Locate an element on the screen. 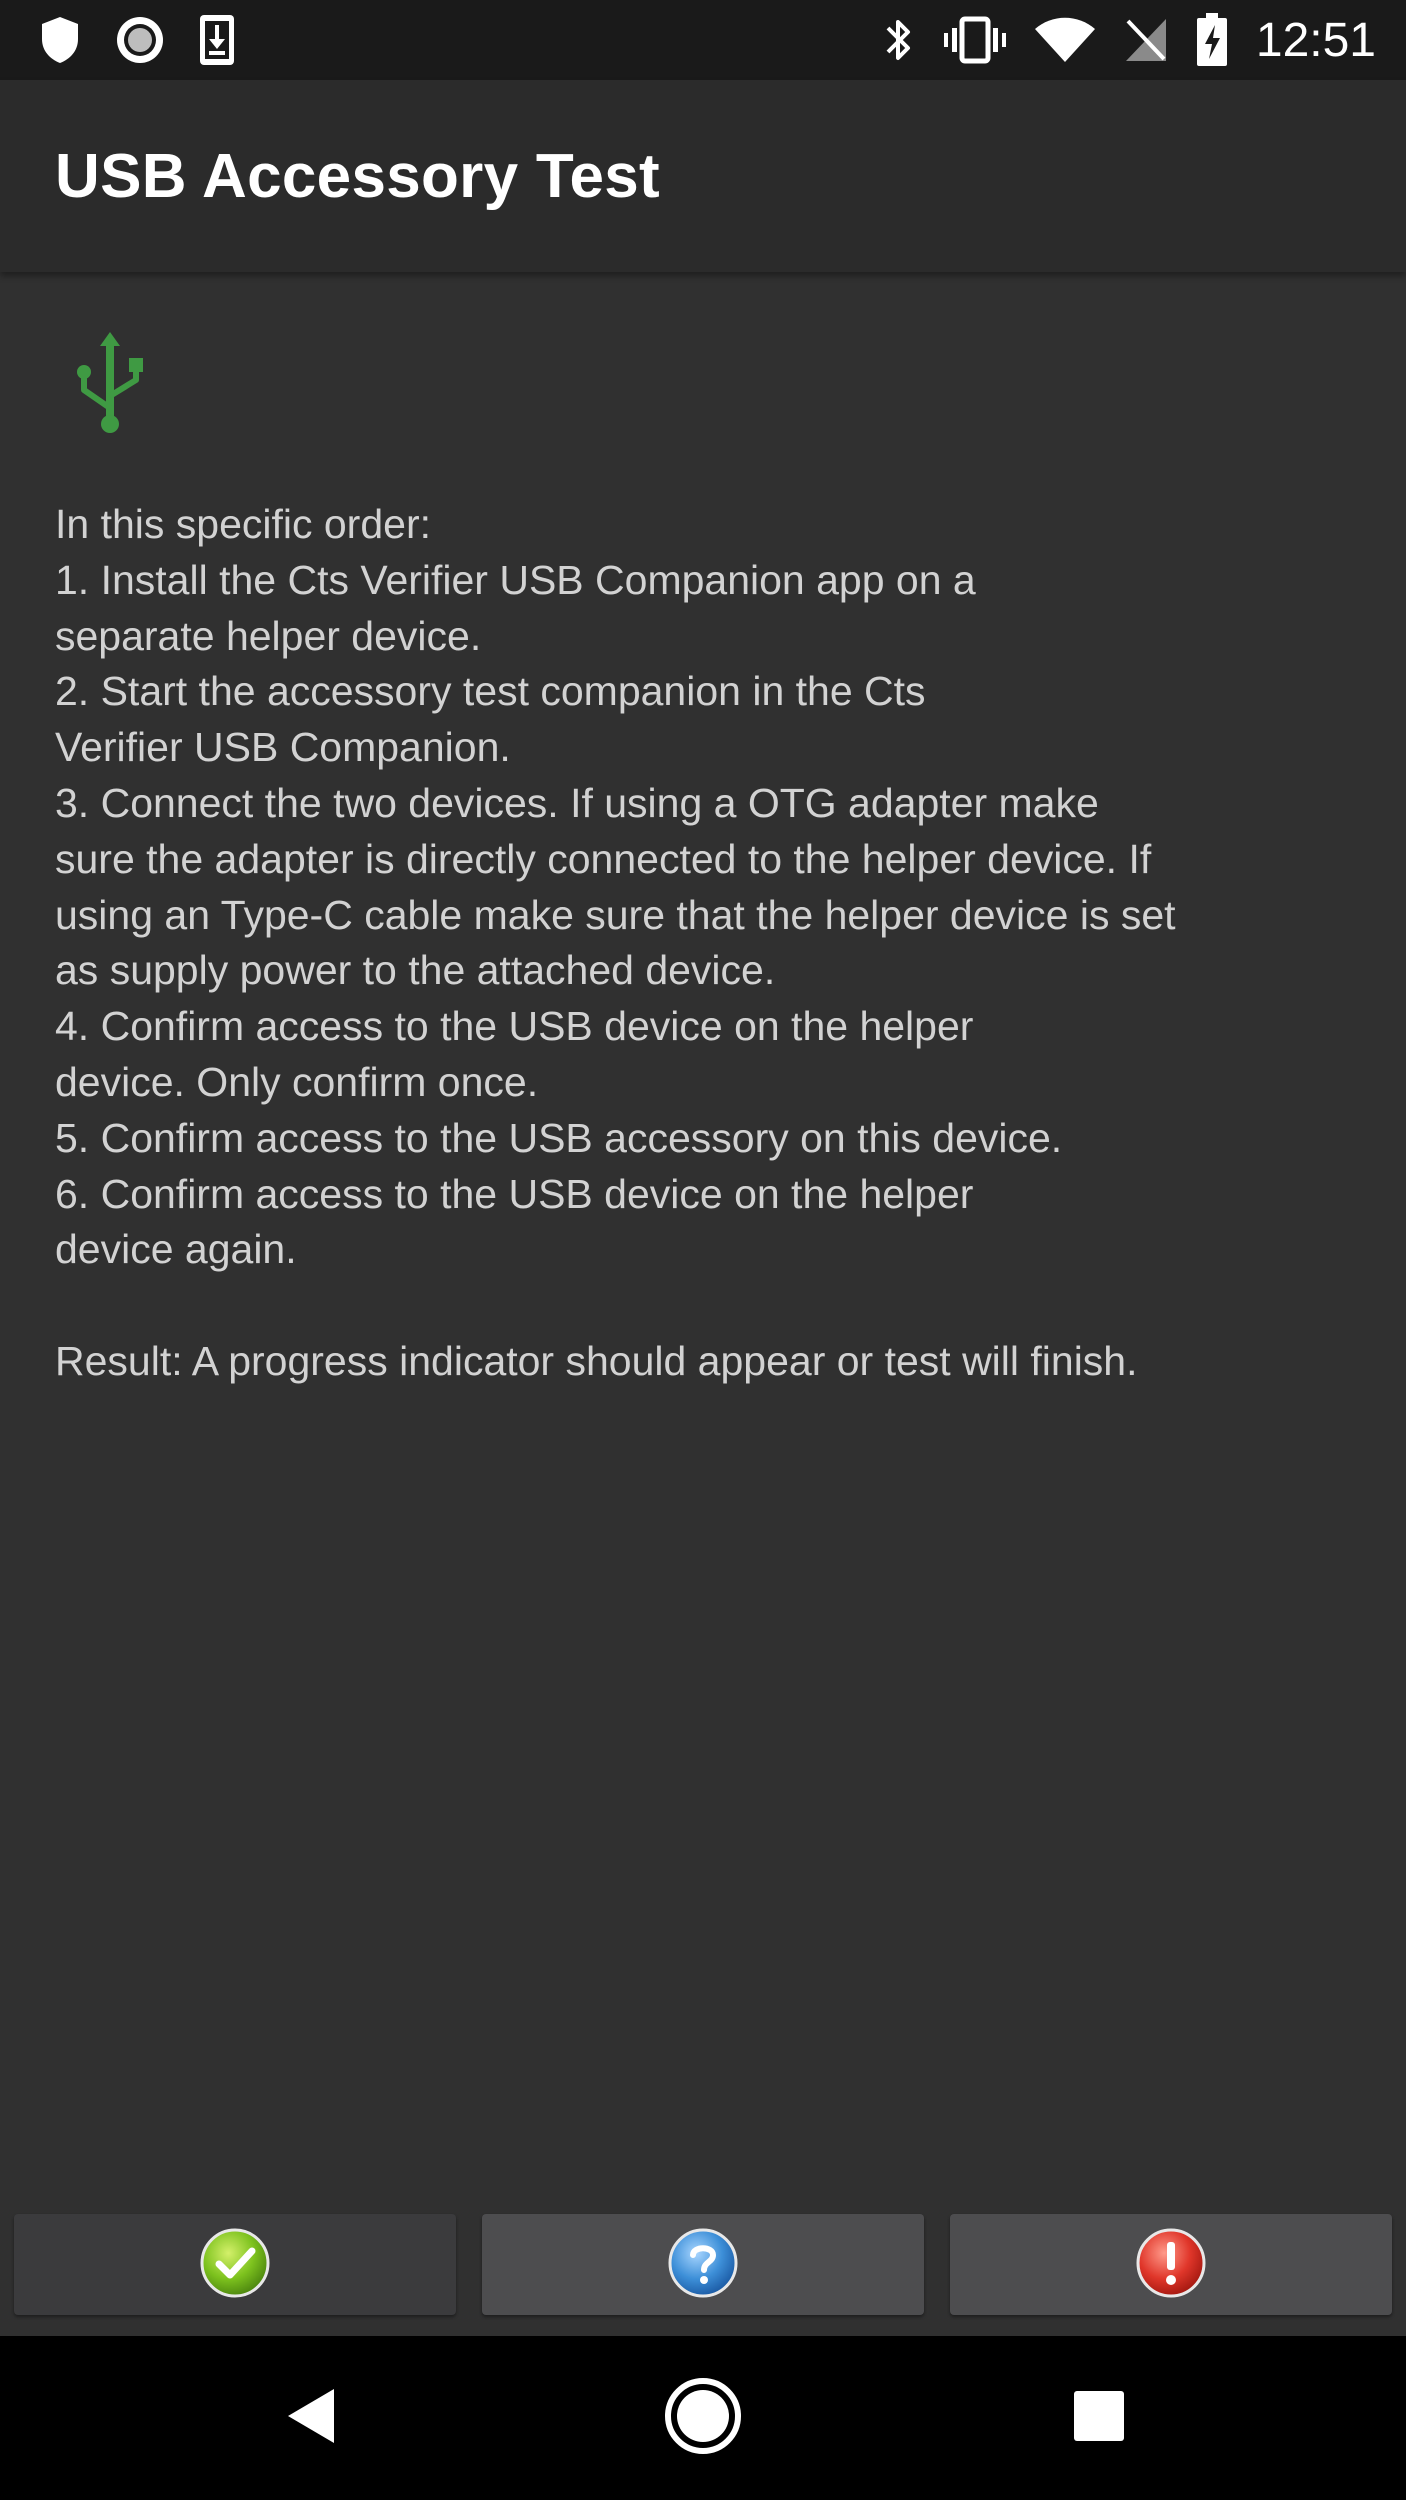 This screenshot has width=1406, height=2500. back-button is located at coordinates (310, 2418).